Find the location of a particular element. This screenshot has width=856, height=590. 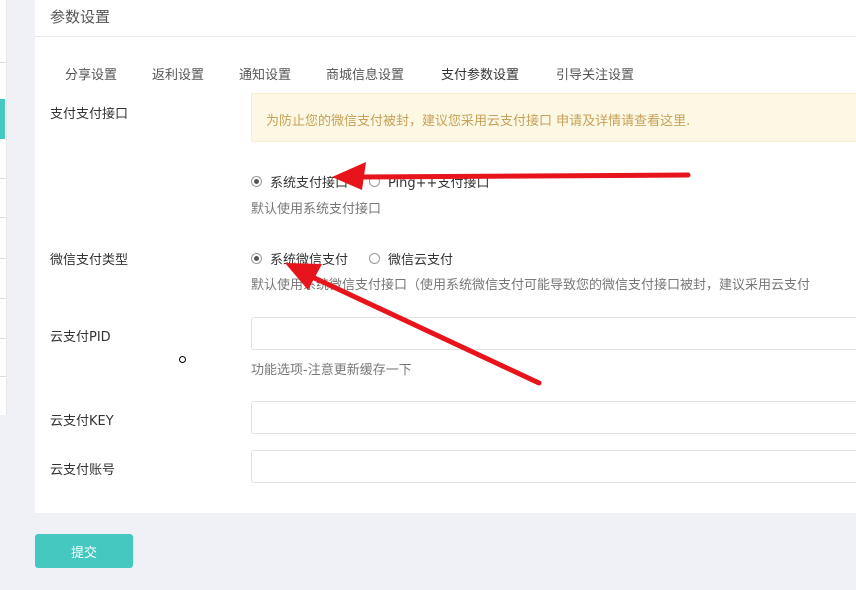

radio-label: 系统微信支付 is located at coordinates (309, 260).